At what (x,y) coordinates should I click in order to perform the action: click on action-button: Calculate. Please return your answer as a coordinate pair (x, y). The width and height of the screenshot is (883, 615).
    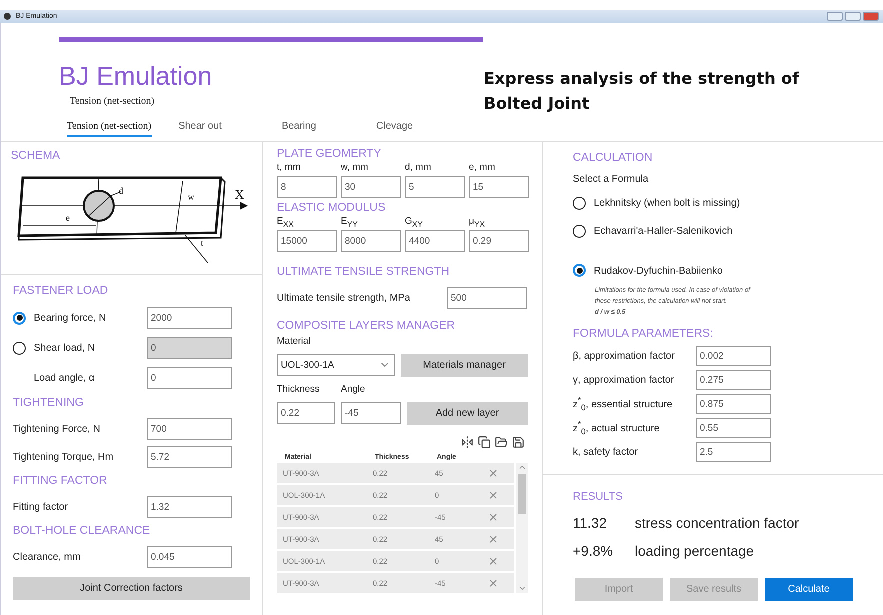
    Looking at the image, I should click on (809, 589).